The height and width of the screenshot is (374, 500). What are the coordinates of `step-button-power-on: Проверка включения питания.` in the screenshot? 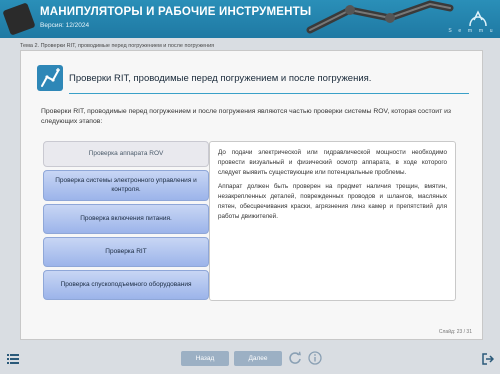 It's located at (126, 219).